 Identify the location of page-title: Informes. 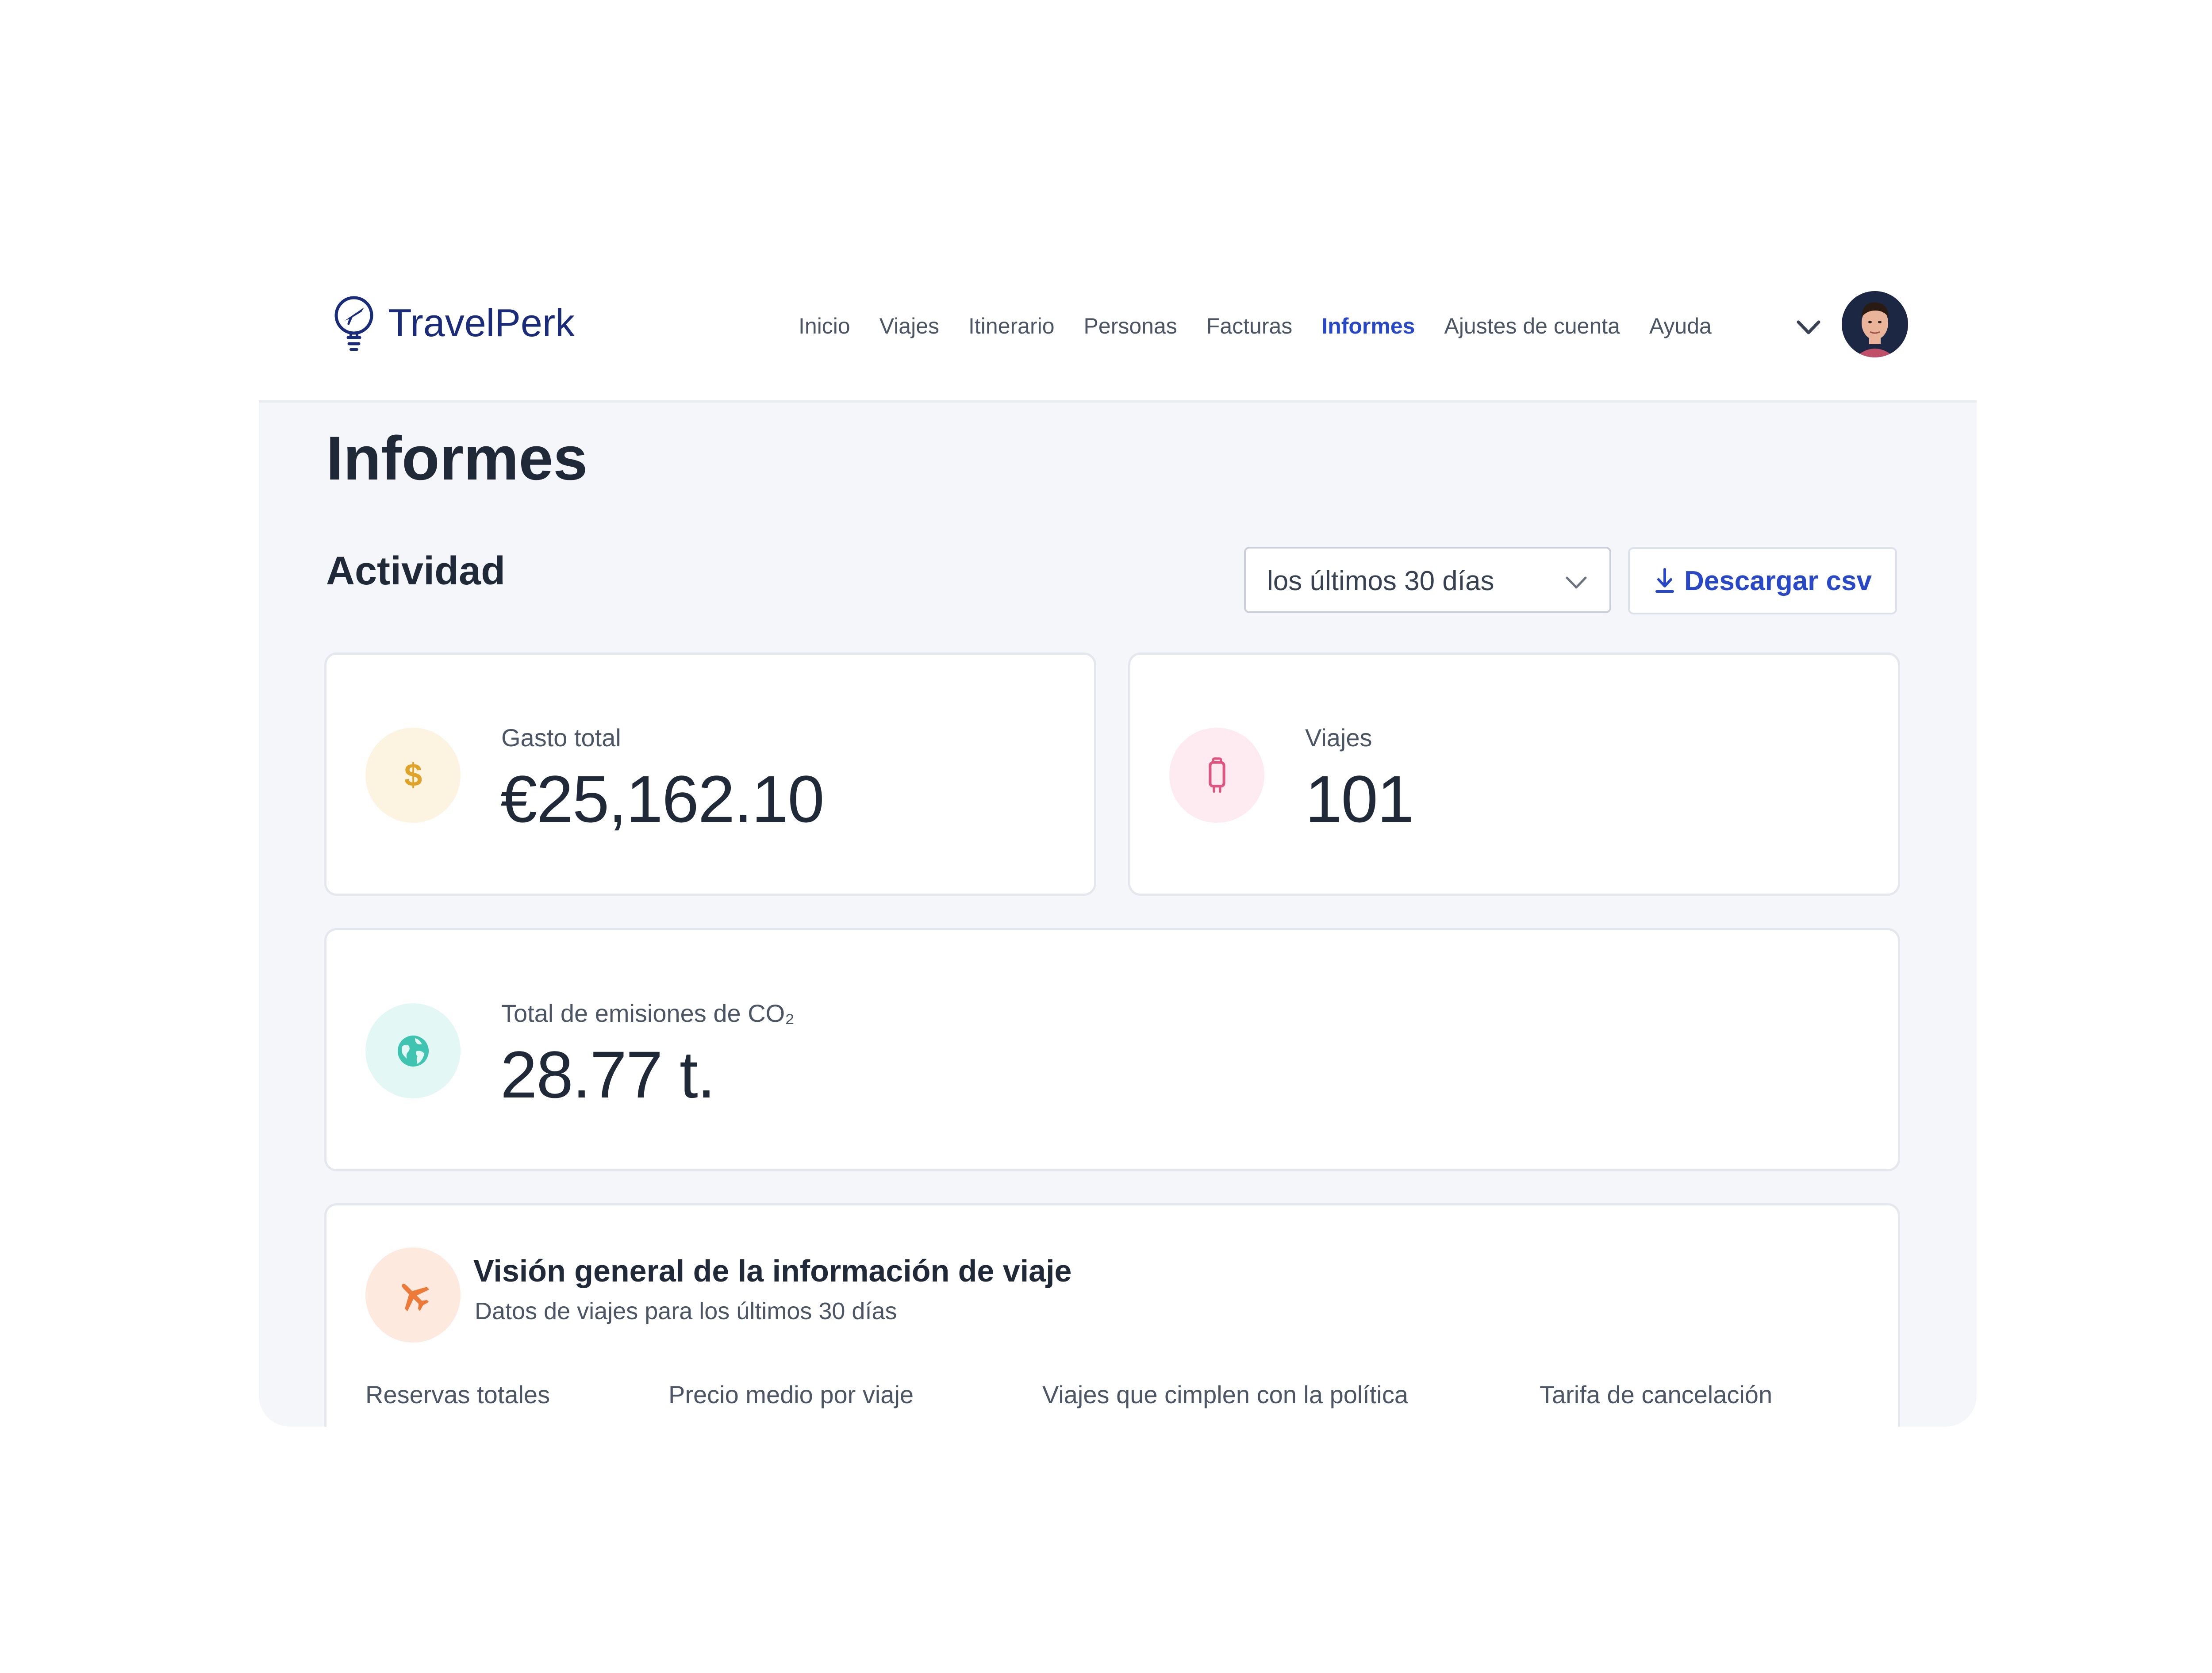
(457, 458).